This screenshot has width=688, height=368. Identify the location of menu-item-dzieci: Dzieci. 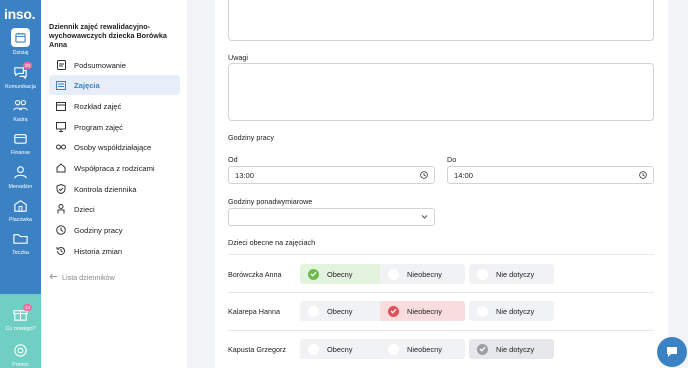
(114, 209).